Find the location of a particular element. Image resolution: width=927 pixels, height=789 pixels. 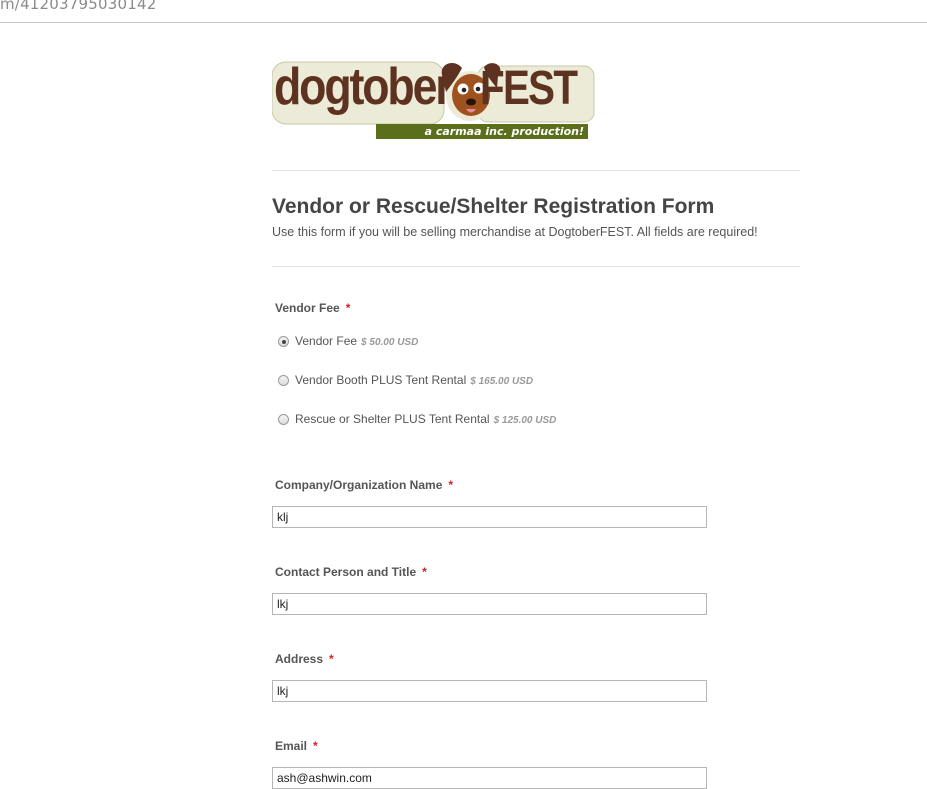

option-price: $ 50.00 USD is located at coordinates (390, 342).